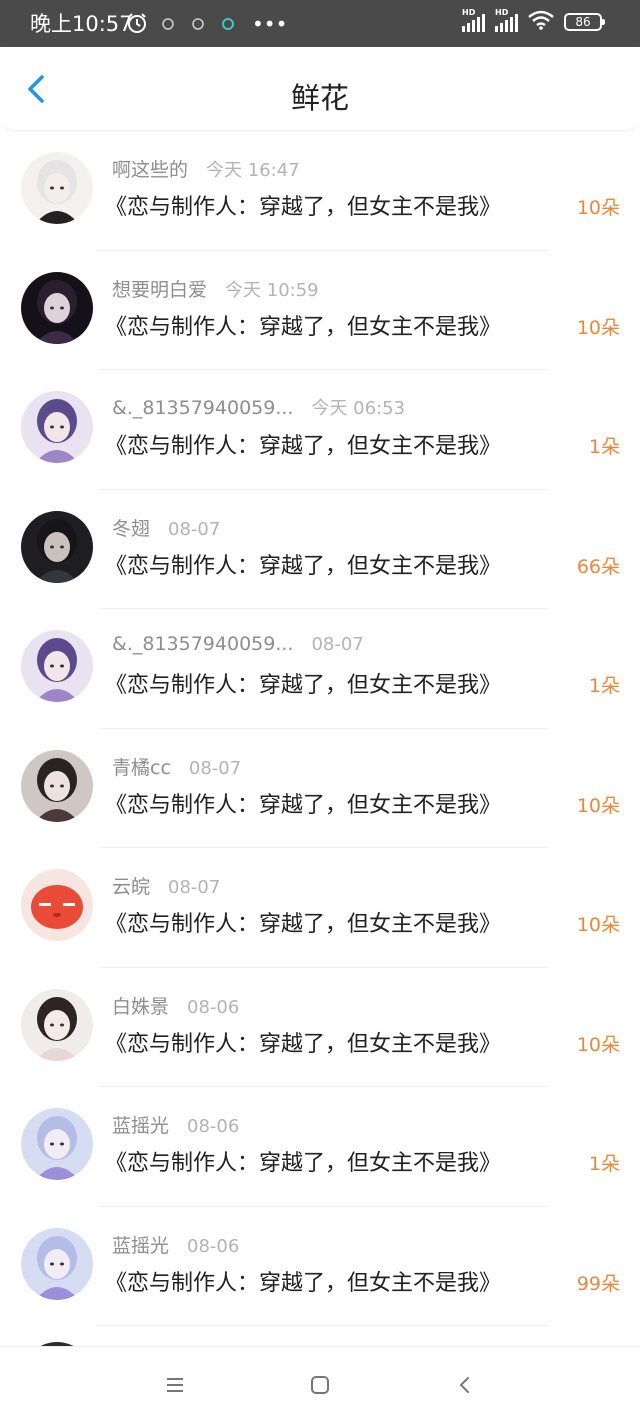 The image size is (640, 1422). Describe the element at coordinates (598, 1283) in the screenshot. I see `flower-count: 99朵` at that location.